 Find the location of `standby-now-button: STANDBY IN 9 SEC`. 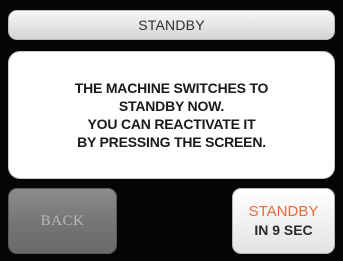

standby-now-button: STANDBY IN 9 SEC is located at coordinates (283, 221).